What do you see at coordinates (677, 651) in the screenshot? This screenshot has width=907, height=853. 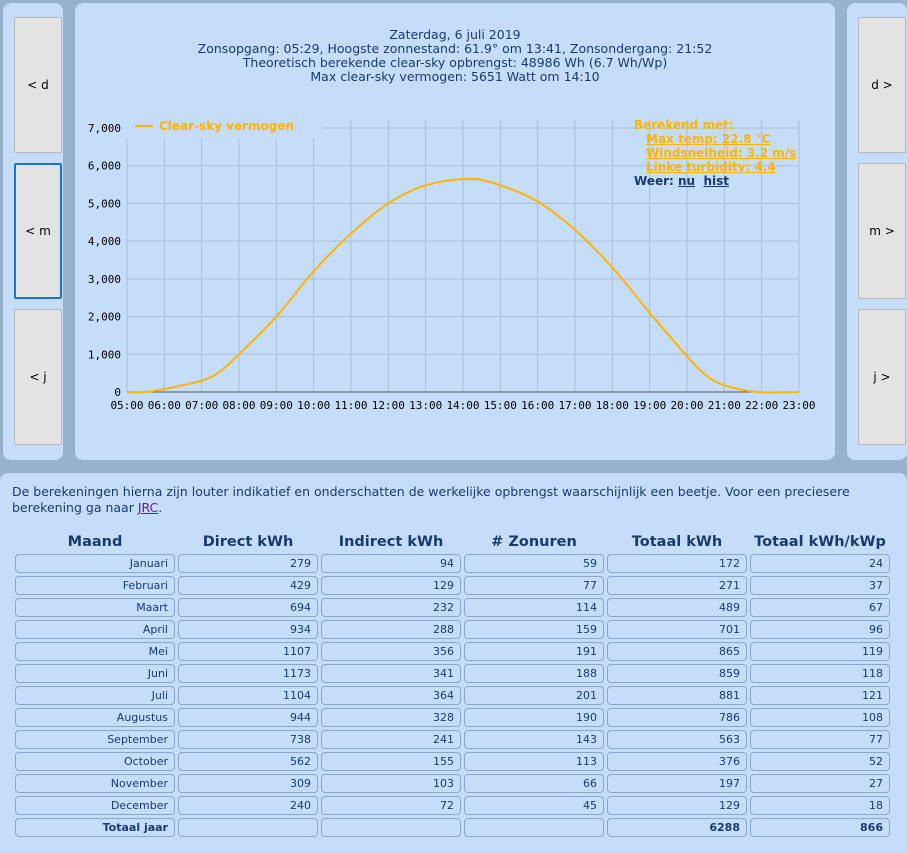 I see `table-cell: 865` at bounding box center [677, 651].